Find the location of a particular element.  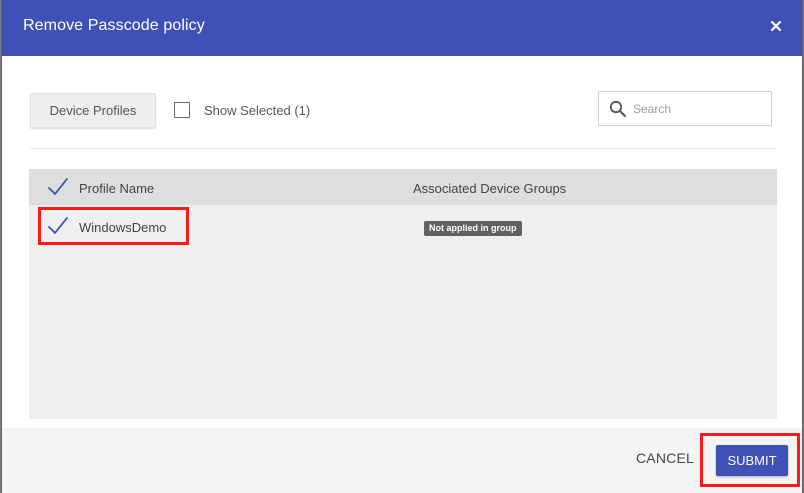

show-selected-checkbox is located at coordinates (182, 110).